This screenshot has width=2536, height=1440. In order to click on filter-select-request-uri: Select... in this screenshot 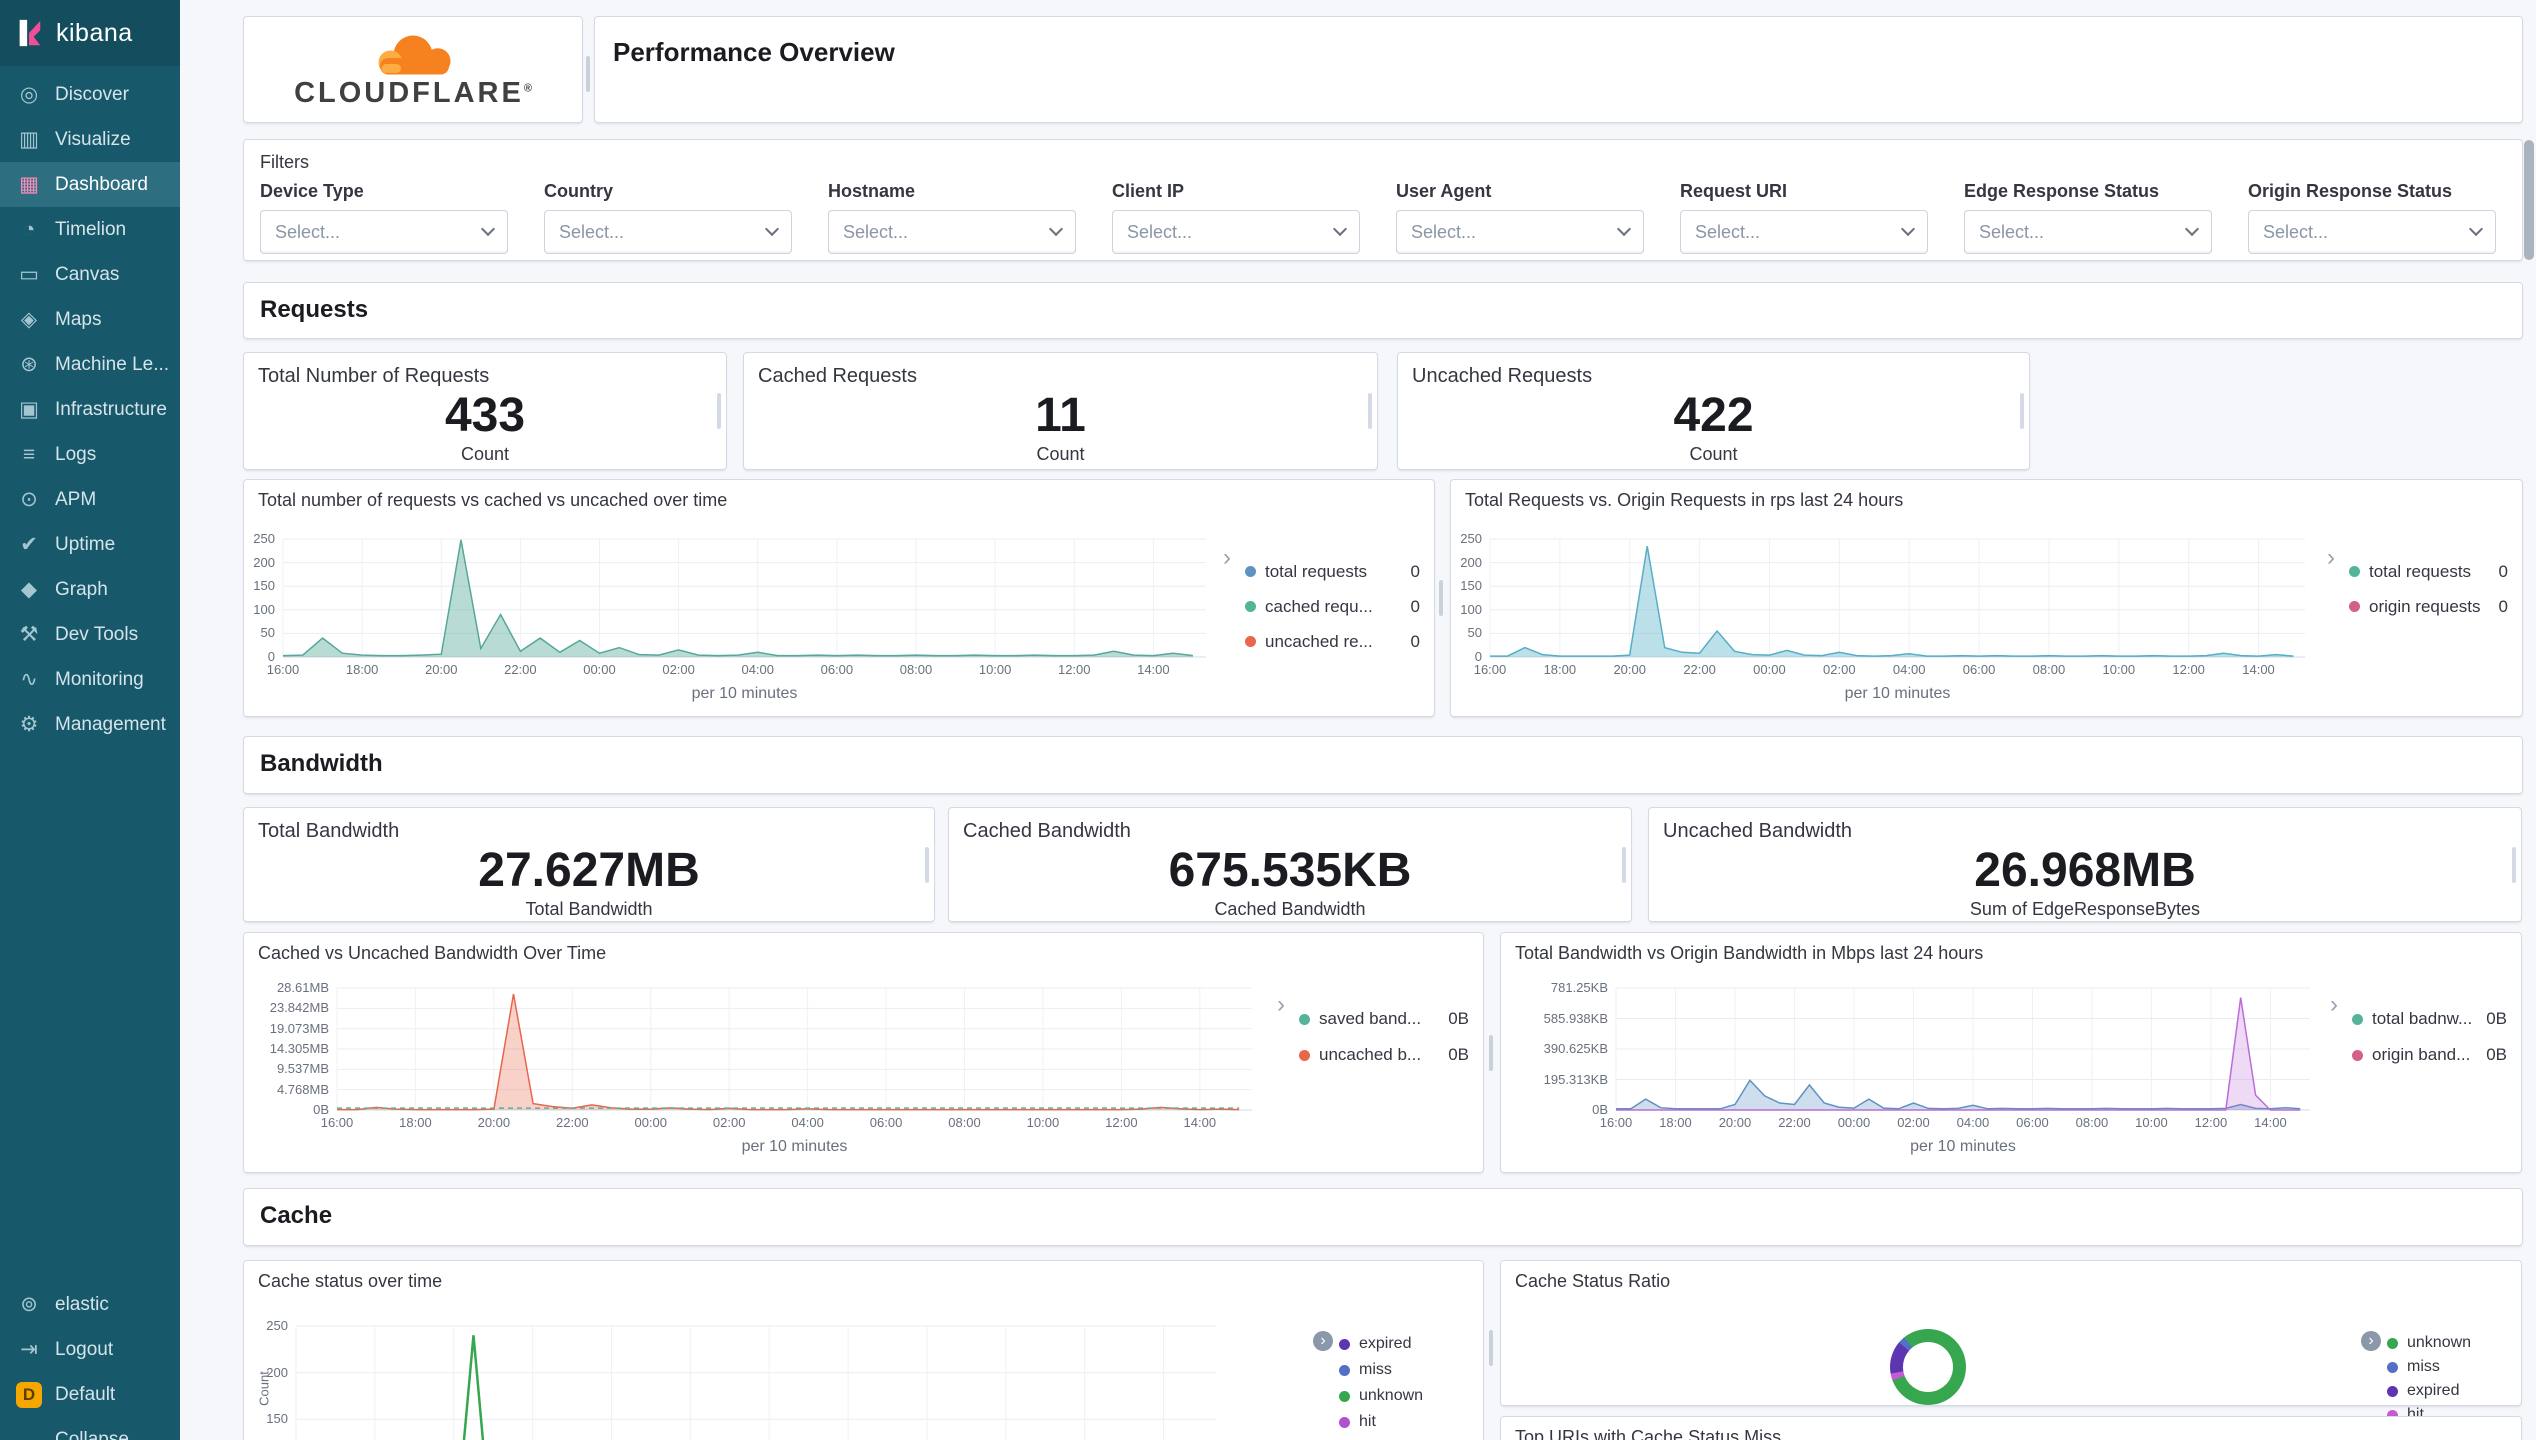, I will do `click(1804, 232)`.